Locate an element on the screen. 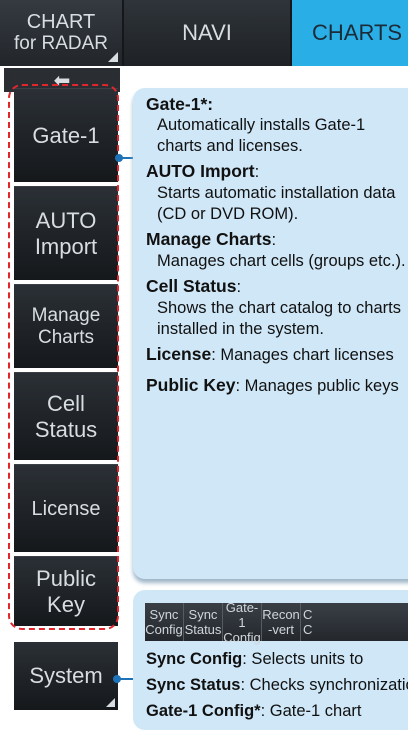  mini-button-truncated: CC is located at coordinates (354, 622).